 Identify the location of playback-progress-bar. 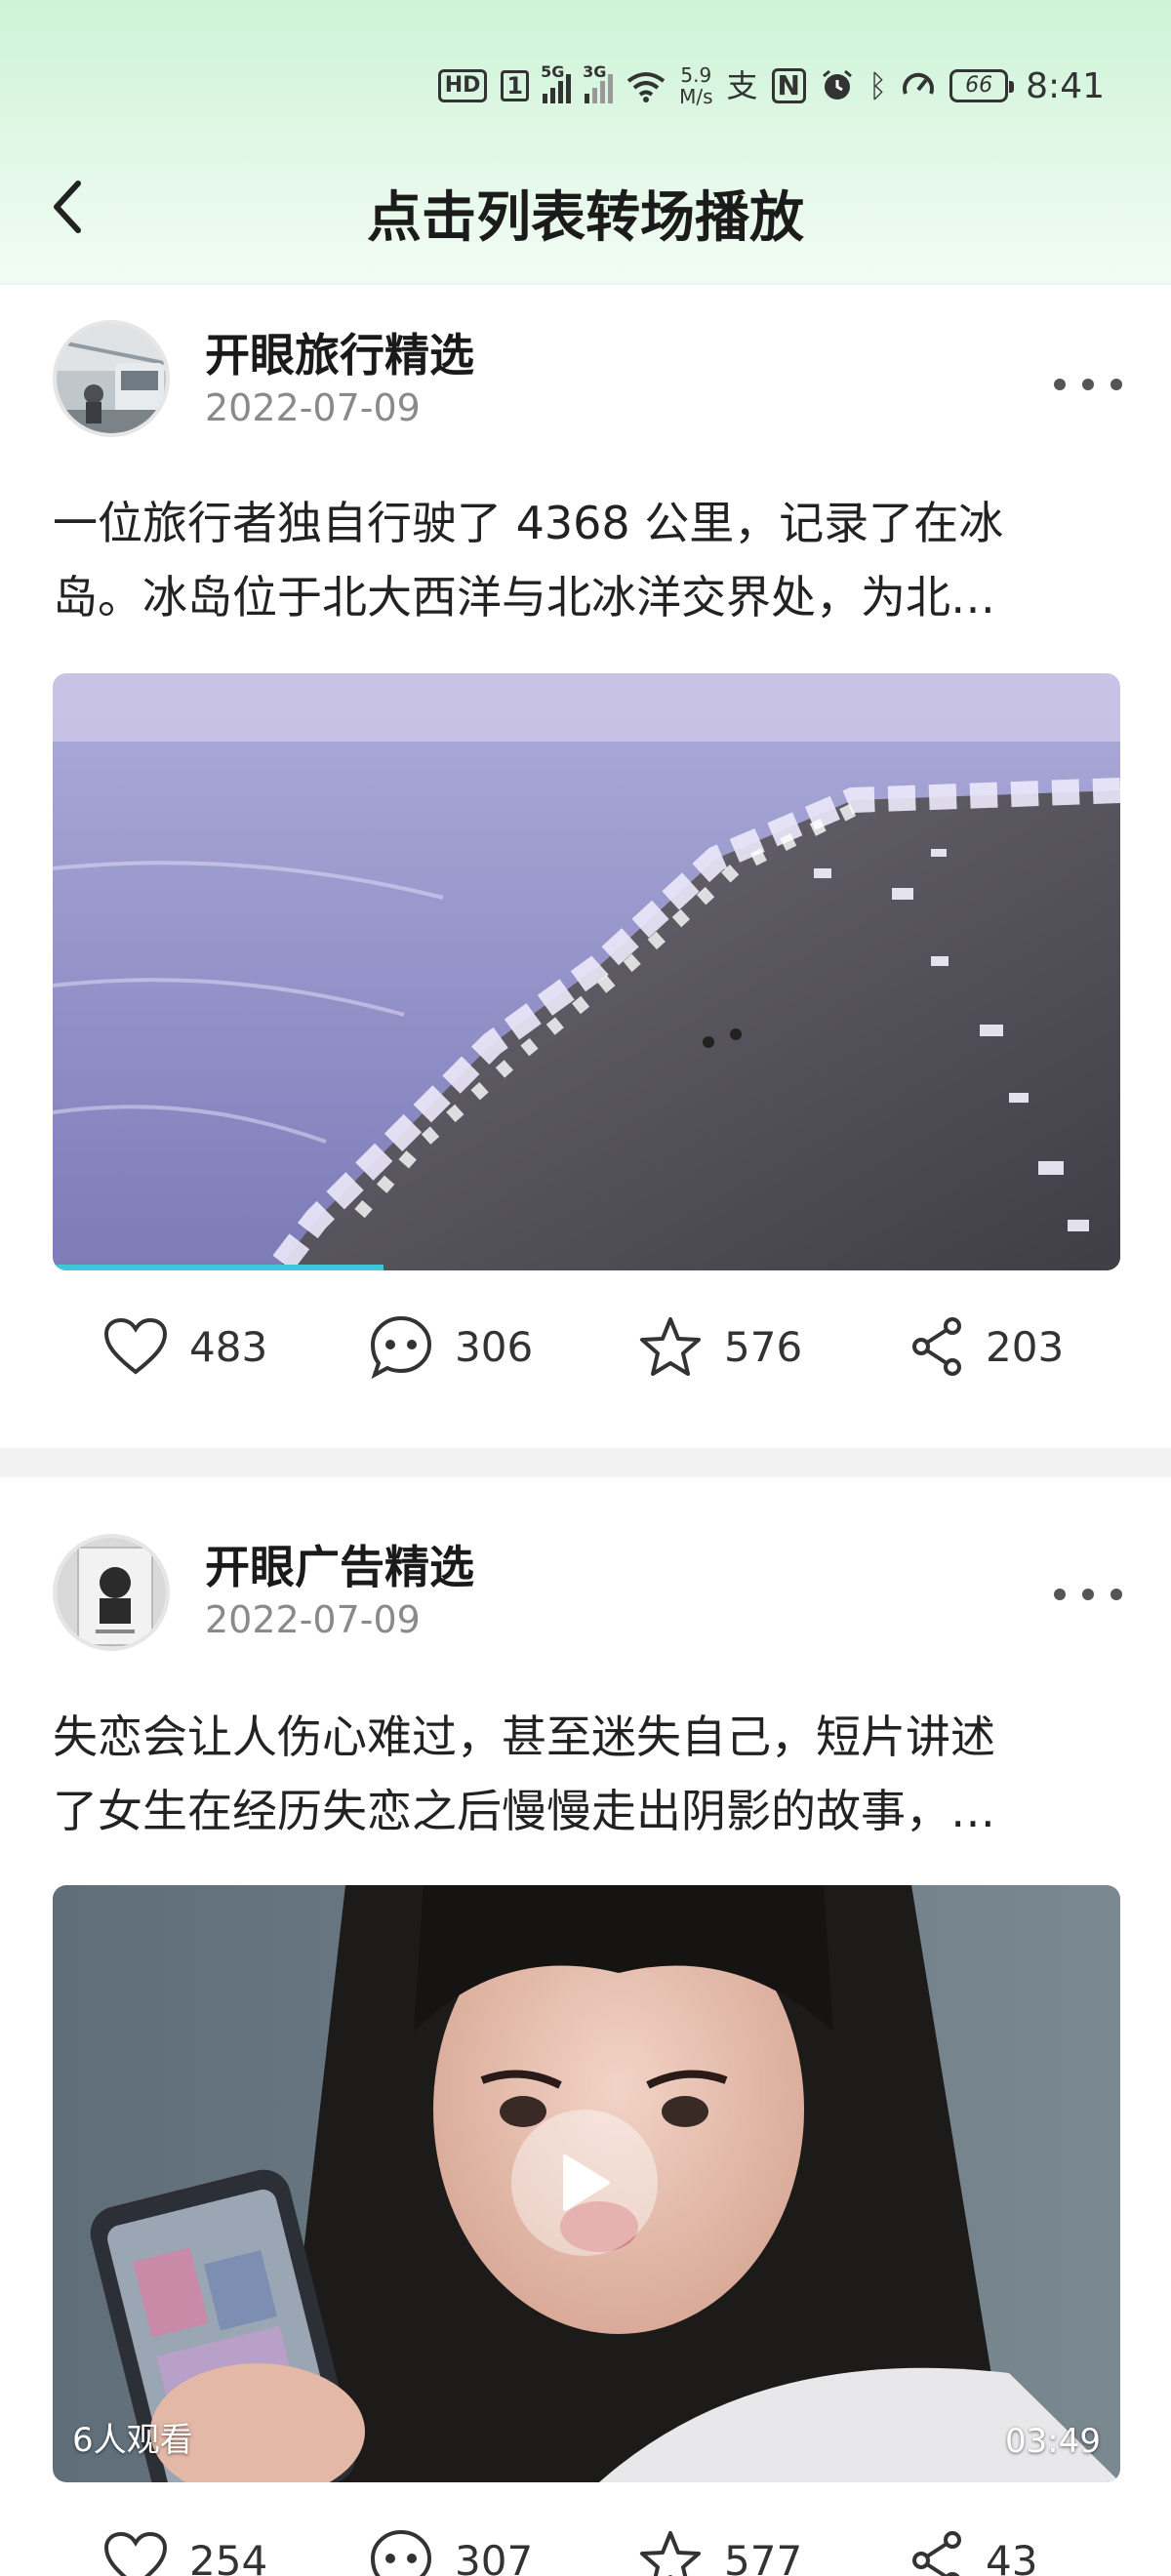
(218, 1267).